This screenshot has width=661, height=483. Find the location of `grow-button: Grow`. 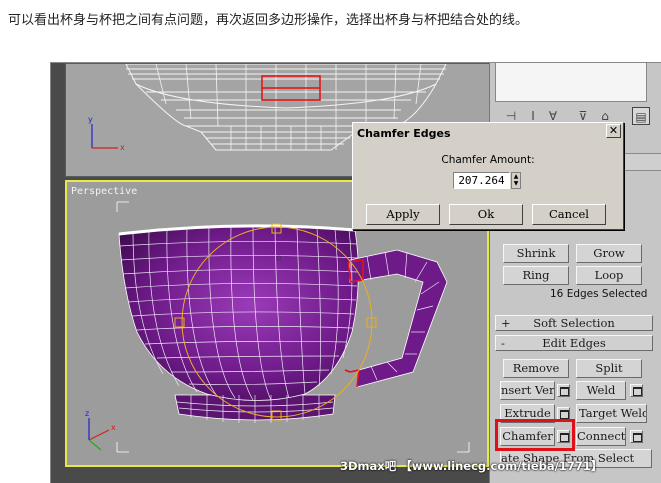

grow-button: Grow is located at coordinates (609, 253).